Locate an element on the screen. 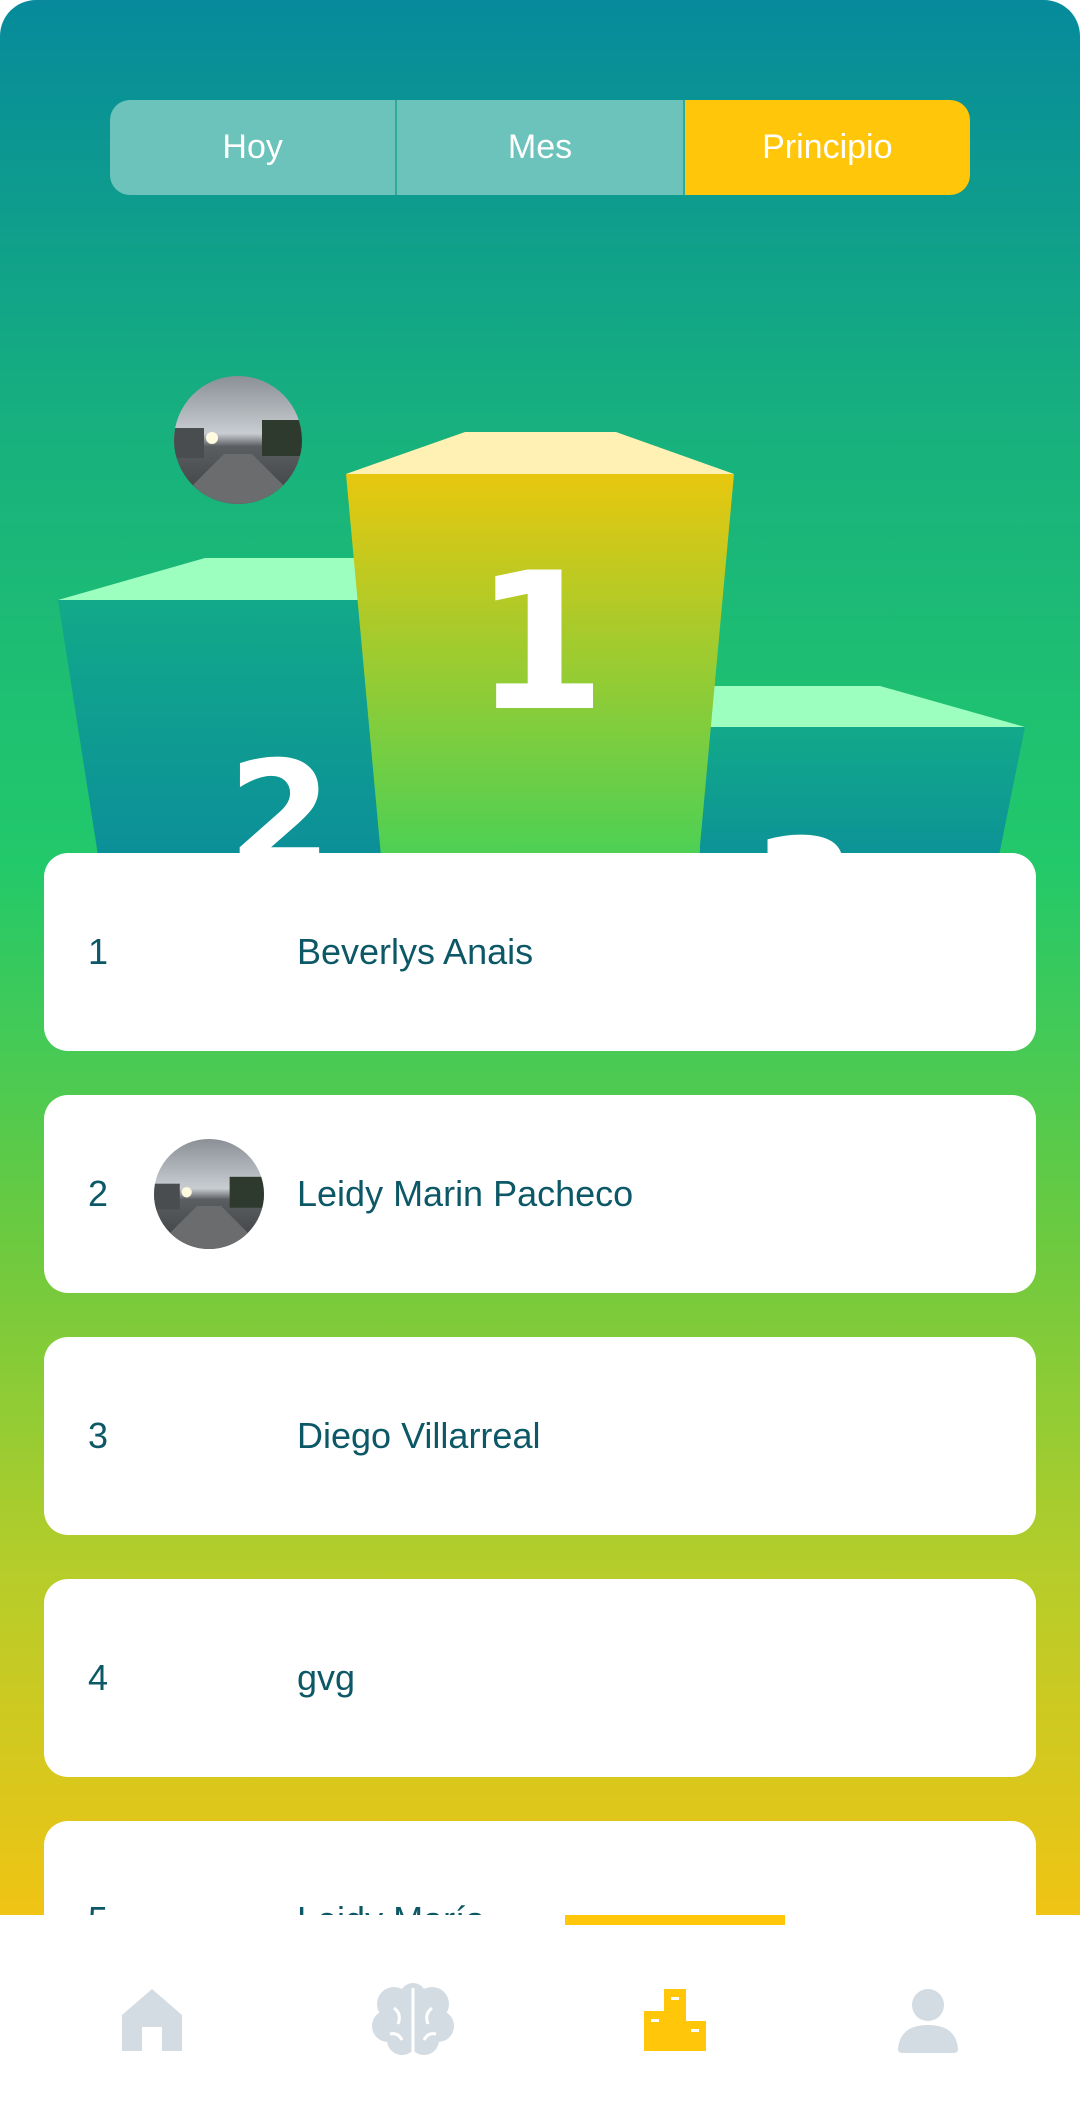 This screenshot has height=2103, width=1080. rank-number: 4 is located at coordinates (98, 1677).